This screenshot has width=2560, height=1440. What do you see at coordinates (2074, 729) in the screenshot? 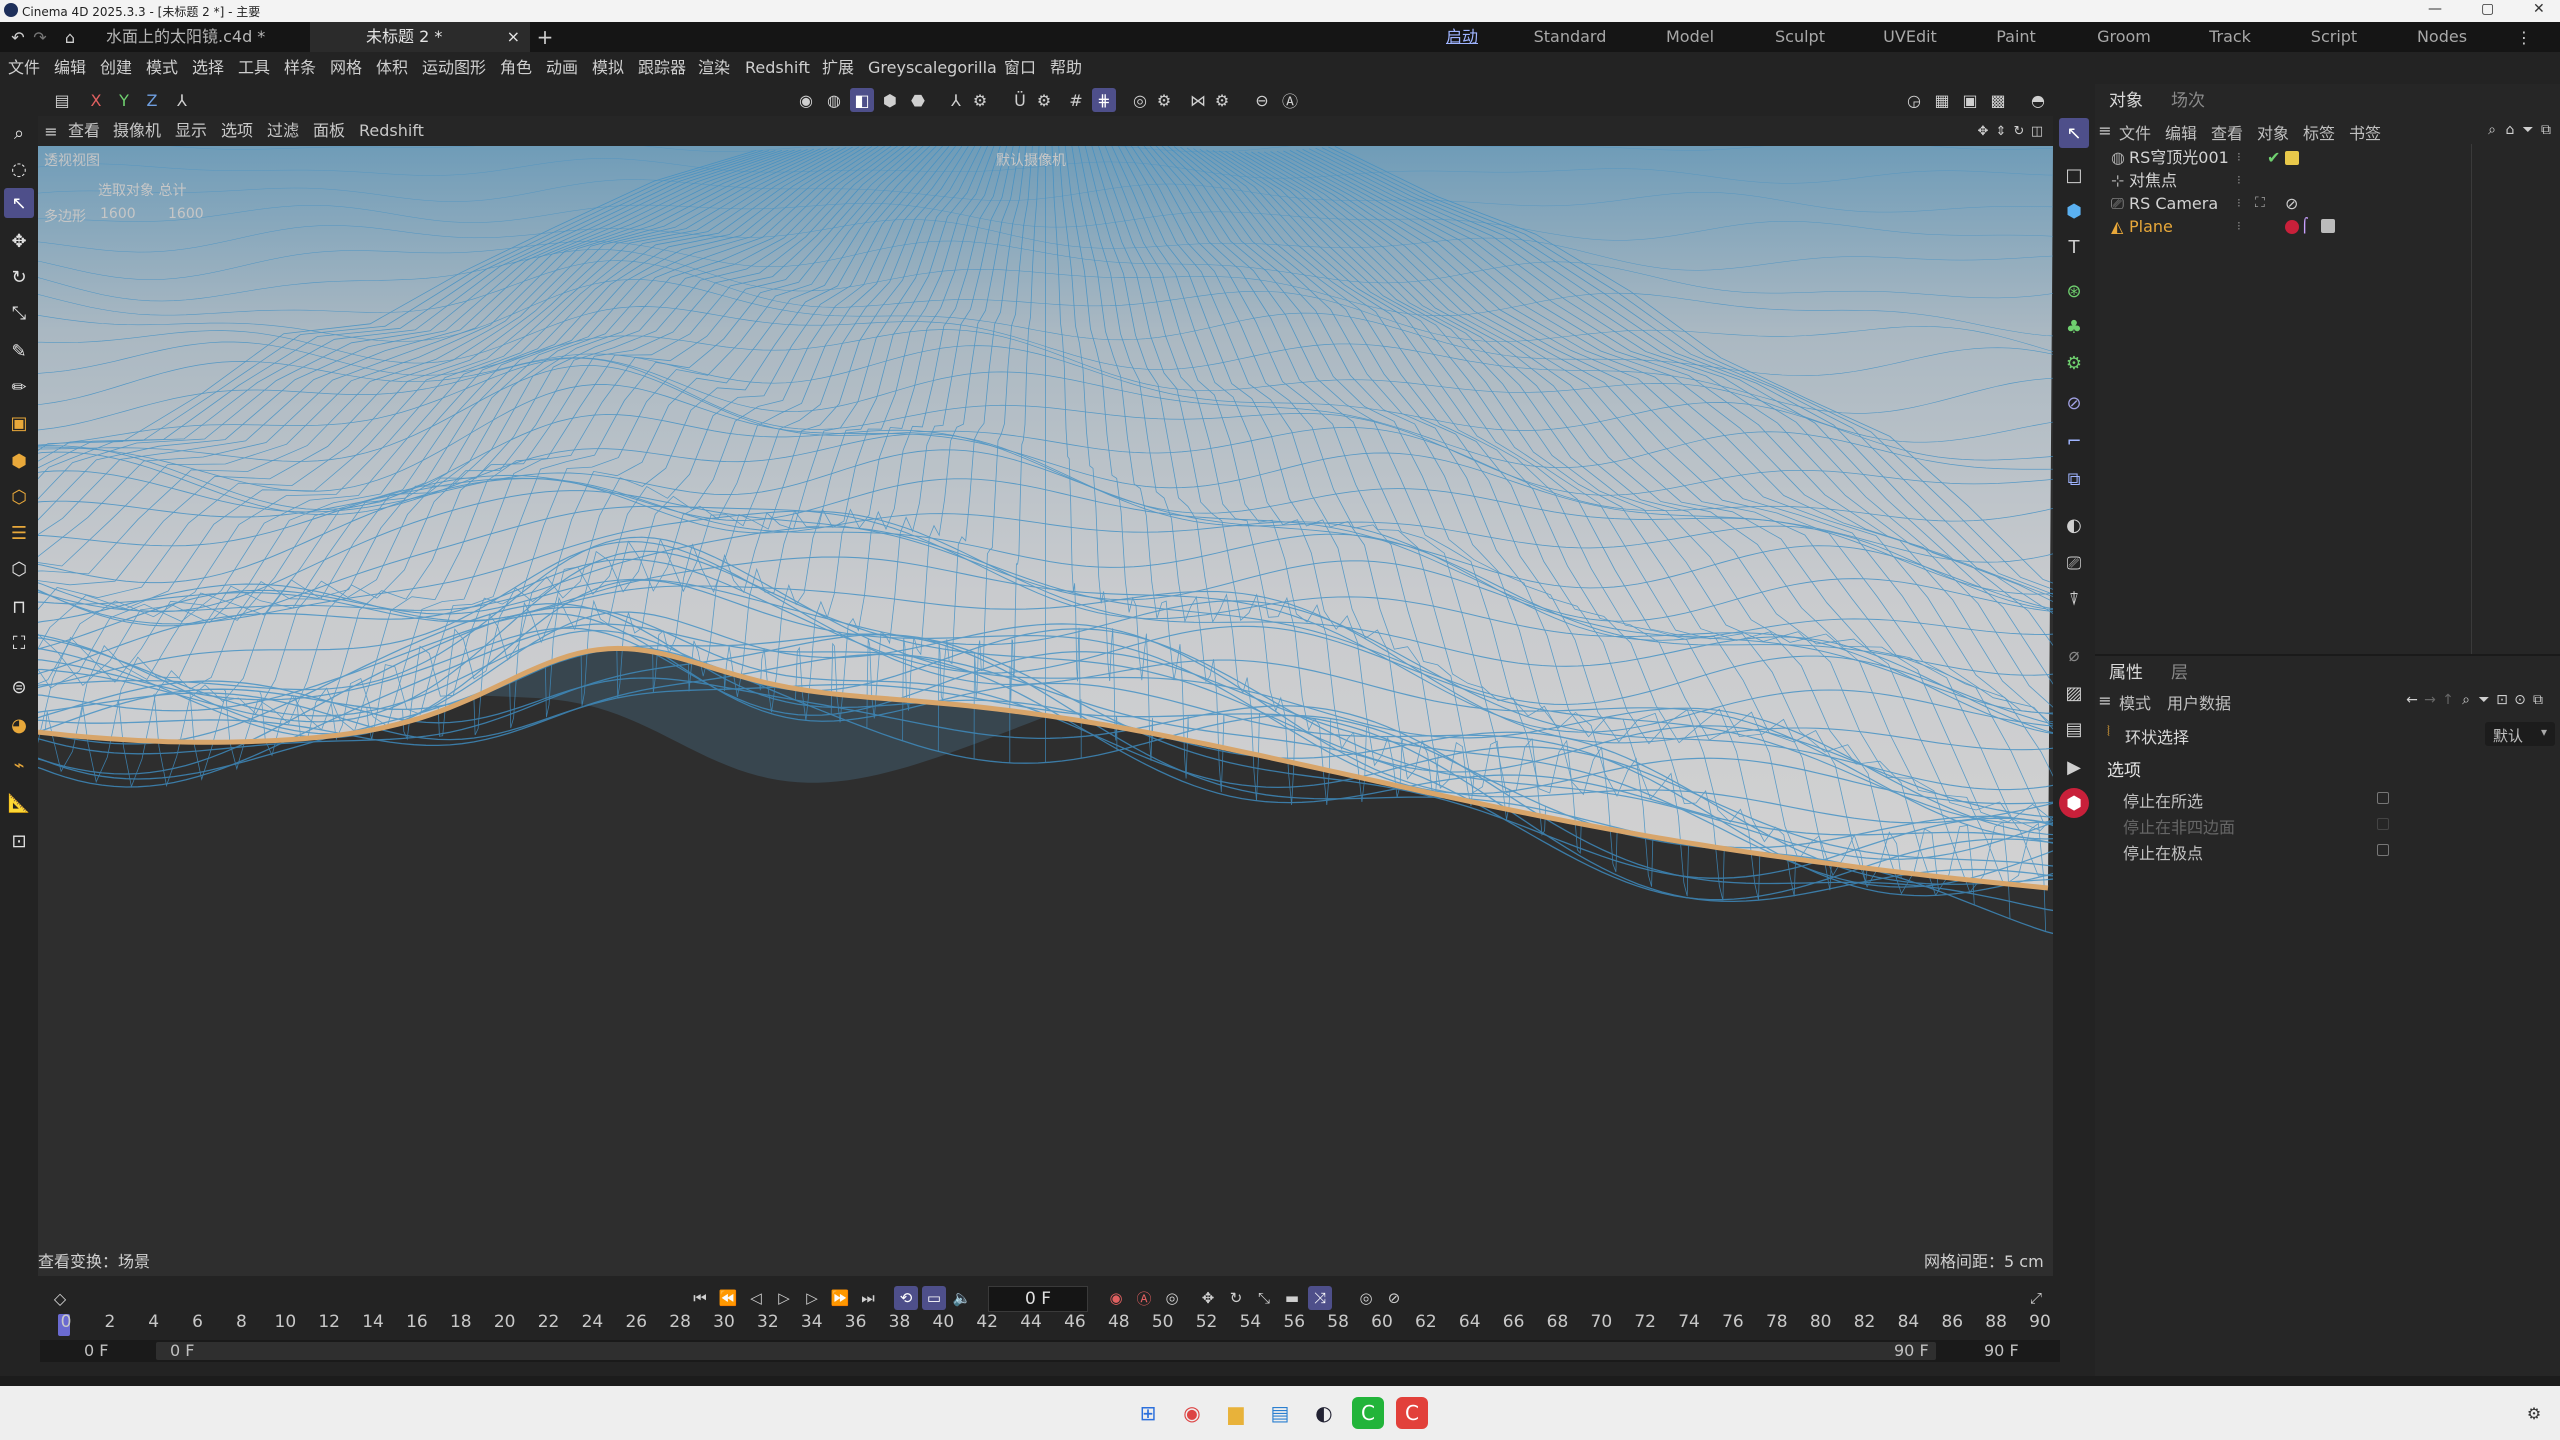
I see `render-queue-icon: ▤` at bounding box center [2074, 729].